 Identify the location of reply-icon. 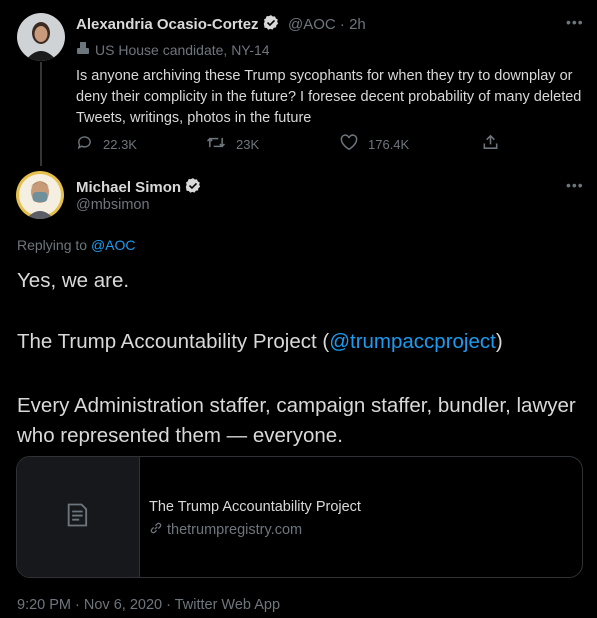
(84, 144).